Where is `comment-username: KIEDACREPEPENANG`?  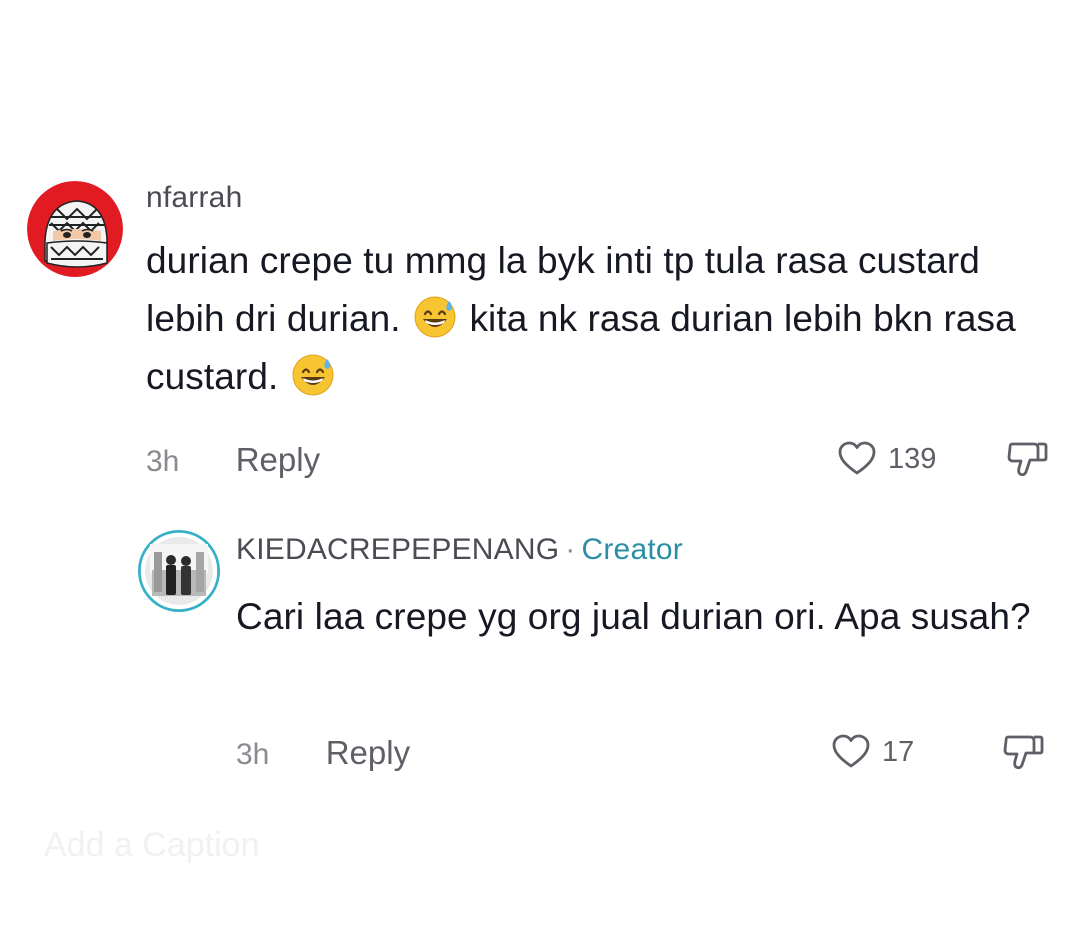 comment-username: KIEDACREPEPENANG is located at coordinates (397, 549).